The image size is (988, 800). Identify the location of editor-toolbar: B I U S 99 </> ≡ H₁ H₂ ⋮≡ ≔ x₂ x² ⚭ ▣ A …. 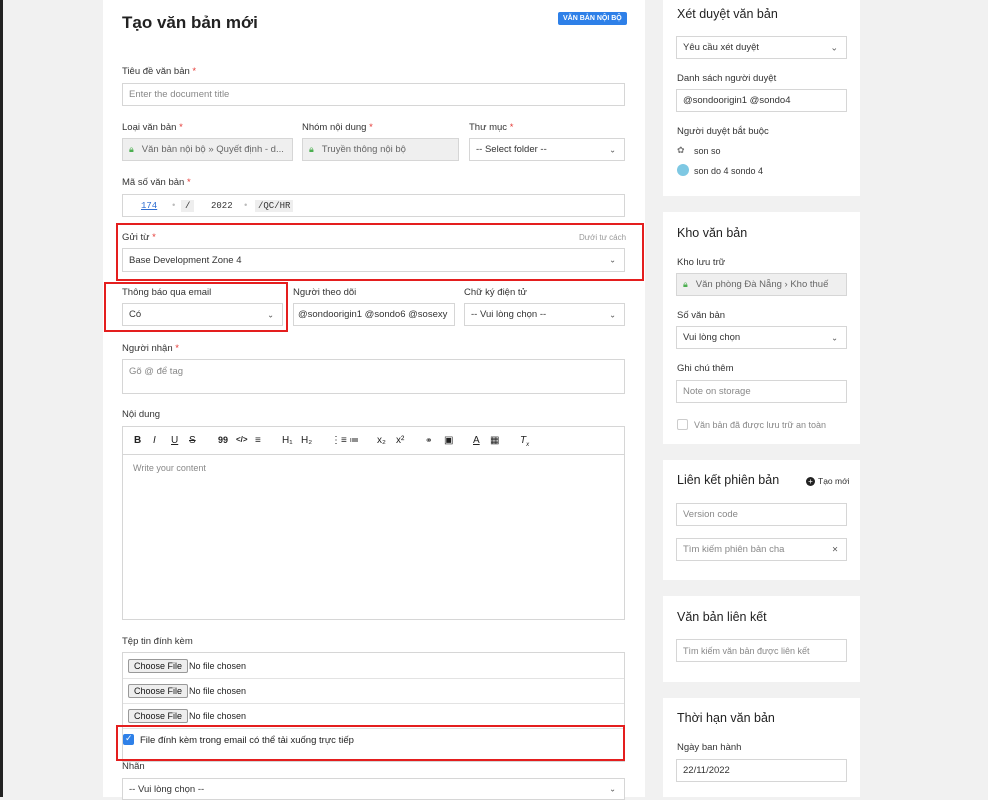
(373, 441).